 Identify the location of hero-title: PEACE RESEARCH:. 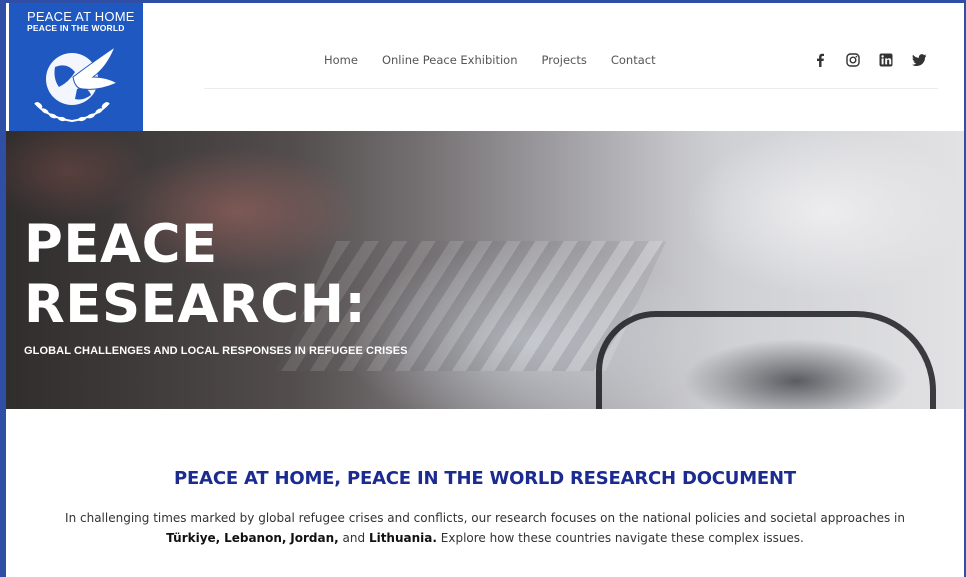
(195, 275).